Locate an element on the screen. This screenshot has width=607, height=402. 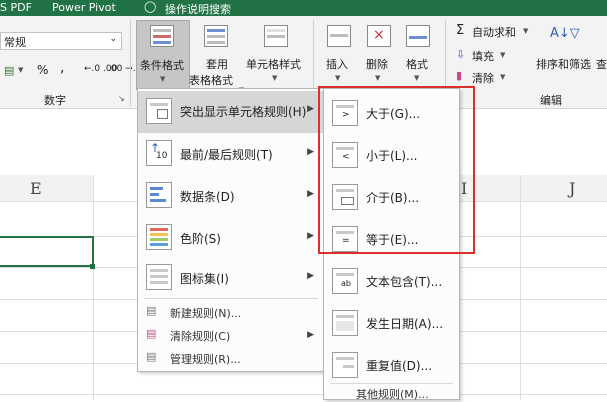
group-label-number: 数字 is located at coordinates (55, 100).